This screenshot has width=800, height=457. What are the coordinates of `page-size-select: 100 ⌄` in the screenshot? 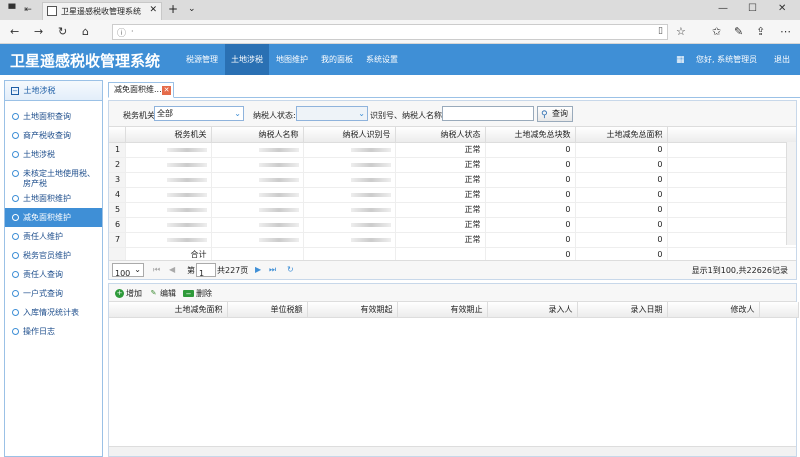 It's located at (128, 270).